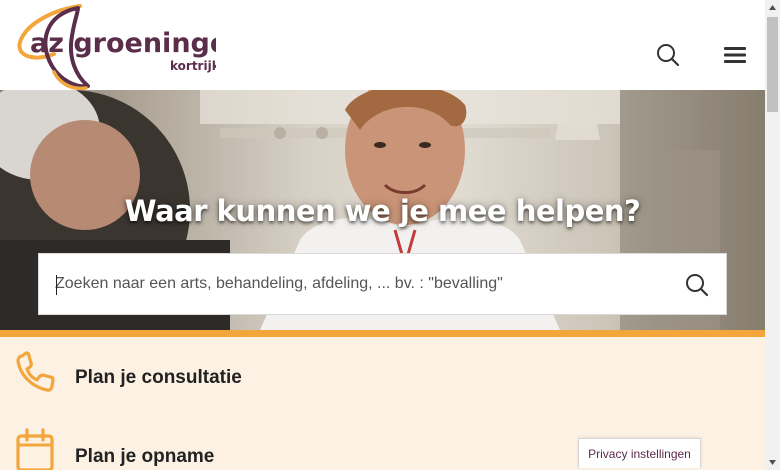 The height and width of the screenshot is (470, 780). Describe the element at coordinates (382, 377) in the screenshot. I see `quick-link-consultatie: Plan je consultatie` at that location.